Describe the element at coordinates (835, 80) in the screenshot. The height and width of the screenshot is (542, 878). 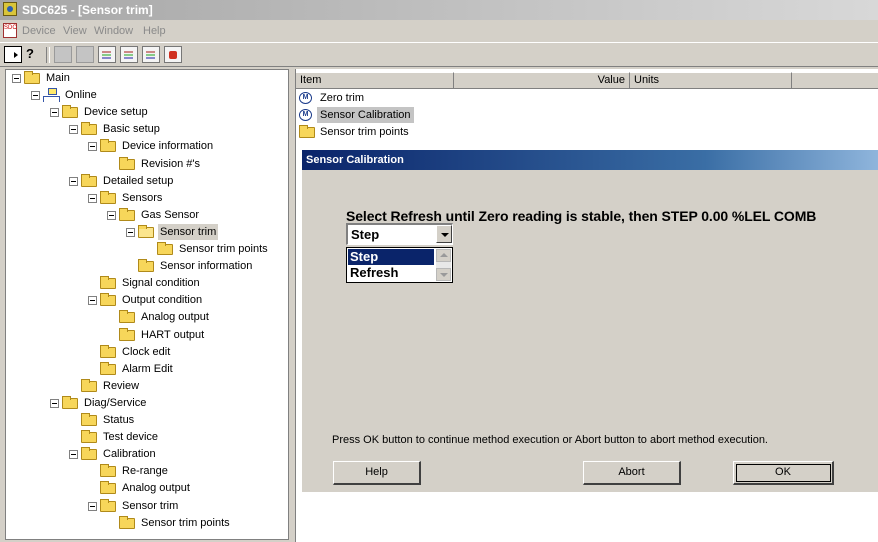
I see `column-header-blank` at that location.